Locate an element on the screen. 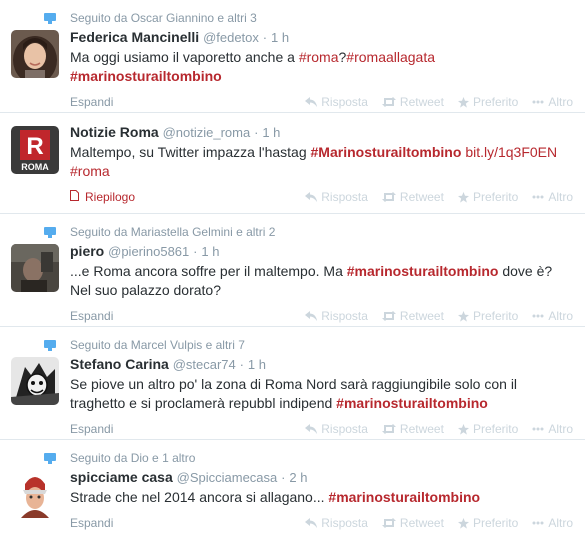  fullname: Federica Mancinelli is located at coordinates (134, 37).